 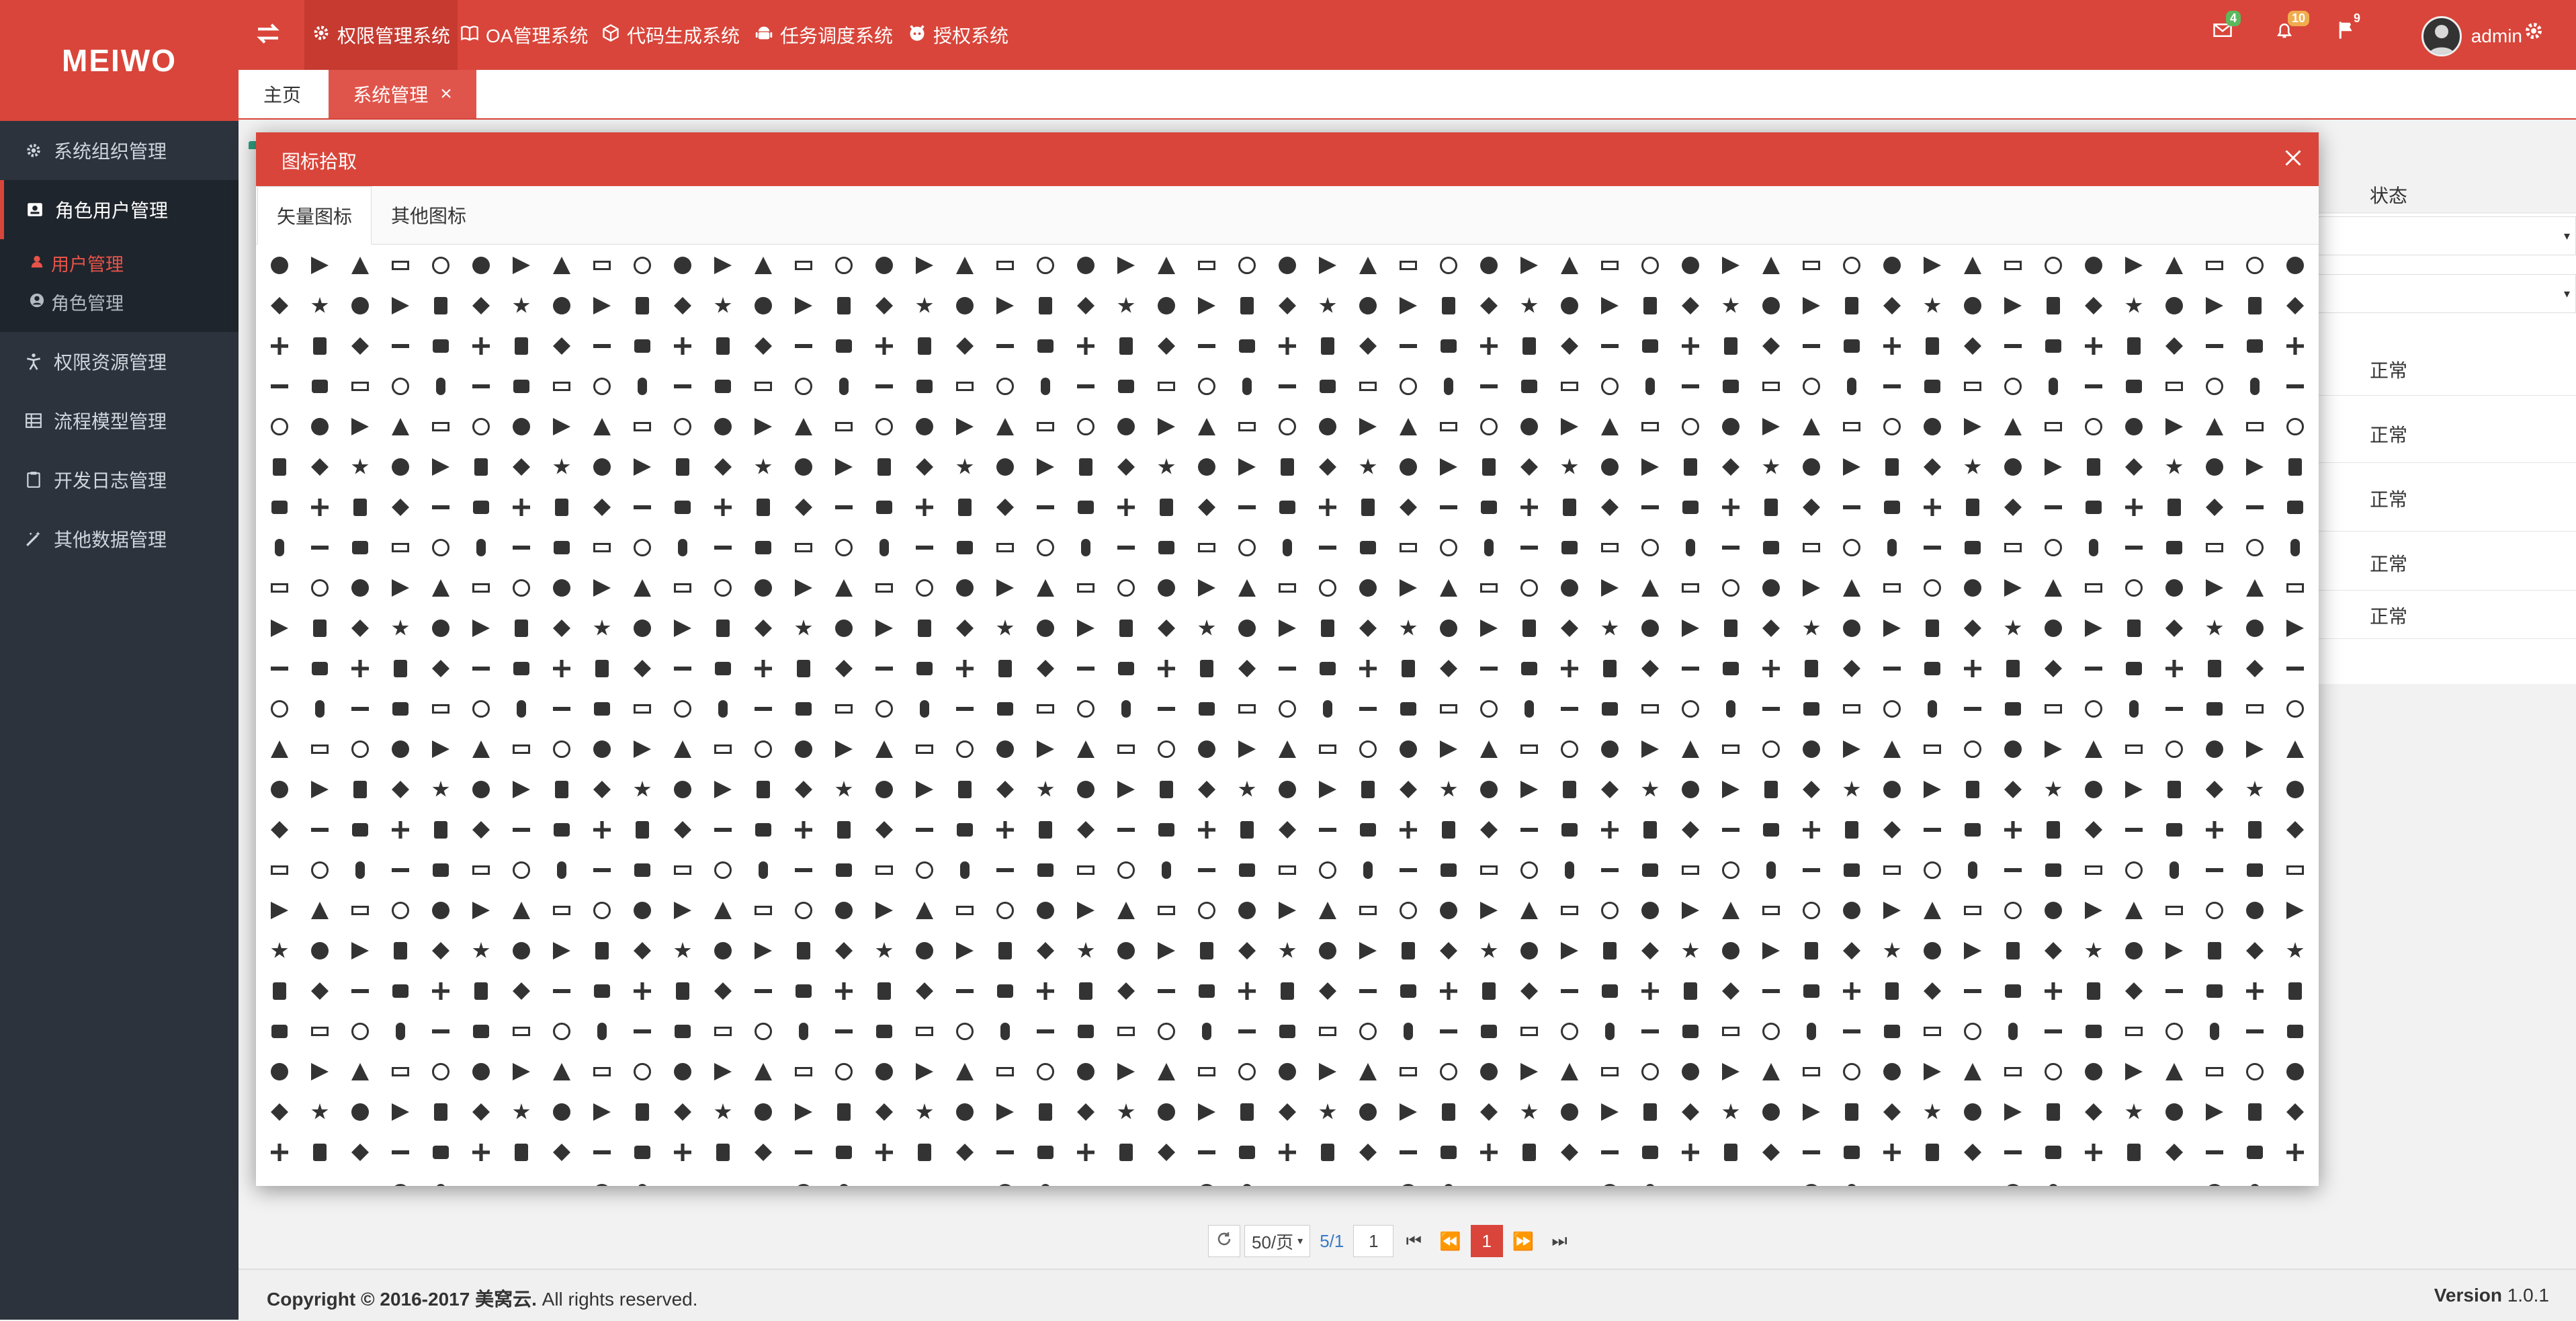 What do you see at coordinates (1414, 1241) in the screenshot?
I see `first-page-button: ⏮` at bounding box center [1414, 1241].